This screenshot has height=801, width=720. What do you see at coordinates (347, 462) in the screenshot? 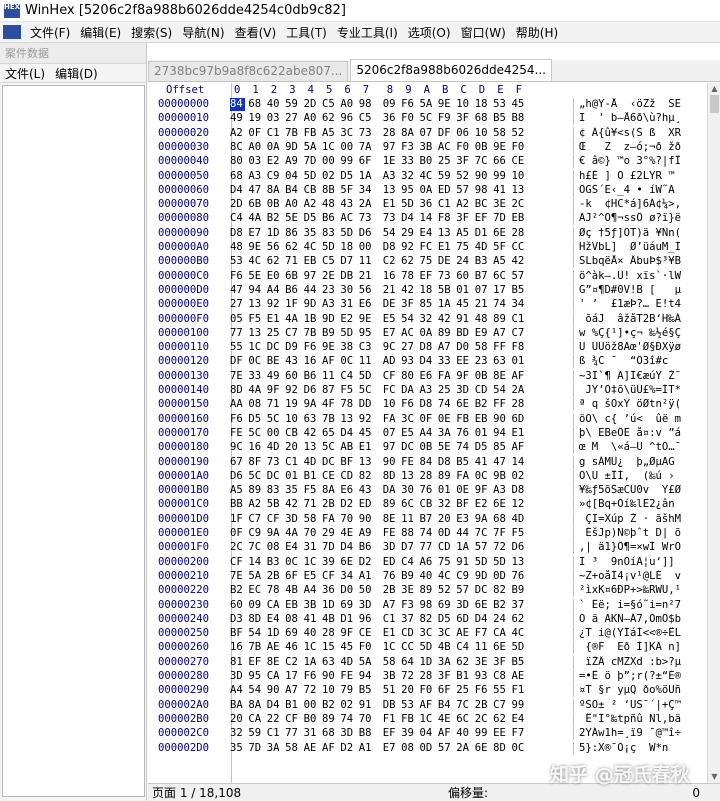
I see `hex-byte: BF` at bounding box center [347, 462].